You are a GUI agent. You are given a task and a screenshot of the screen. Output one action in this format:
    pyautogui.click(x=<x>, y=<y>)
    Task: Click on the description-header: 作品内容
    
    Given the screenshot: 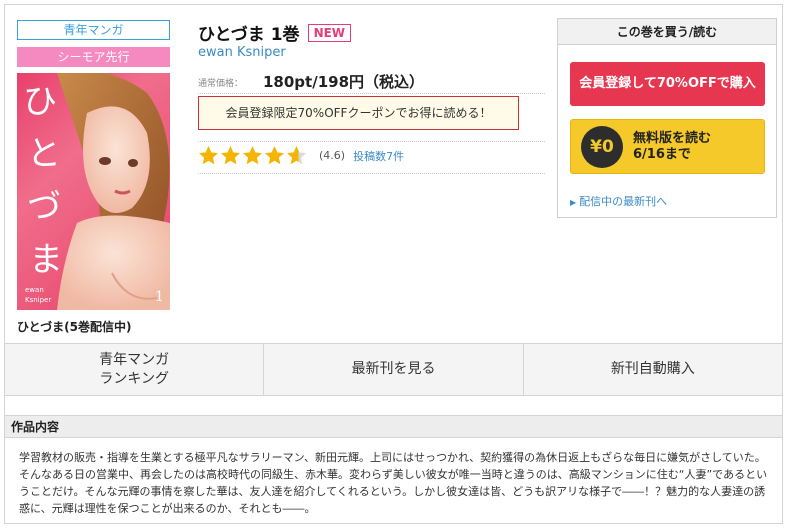 What is the action you would take?
    pyautogui.click(x=393, y=426)
    